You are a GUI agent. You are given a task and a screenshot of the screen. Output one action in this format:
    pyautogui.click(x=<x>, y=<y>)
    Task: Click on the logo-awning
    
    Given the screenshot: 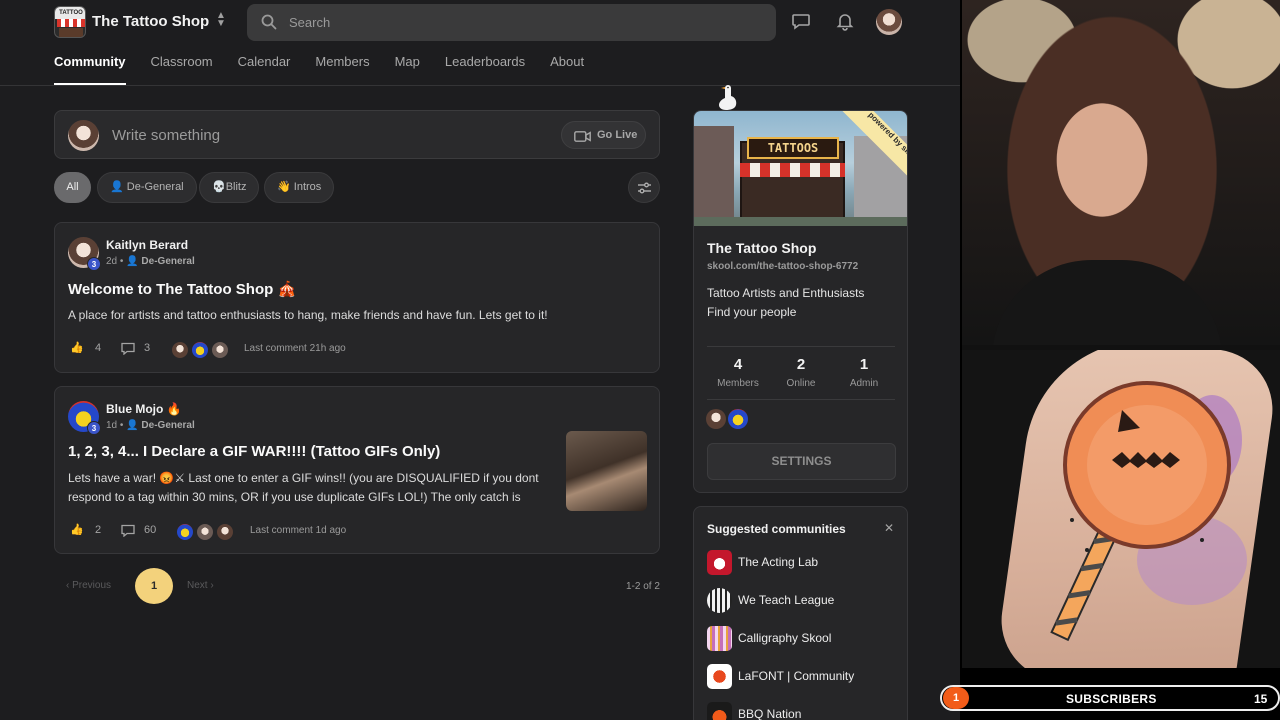 What is the action you would take?
    pyautogui.click(x=71, y=23)
    